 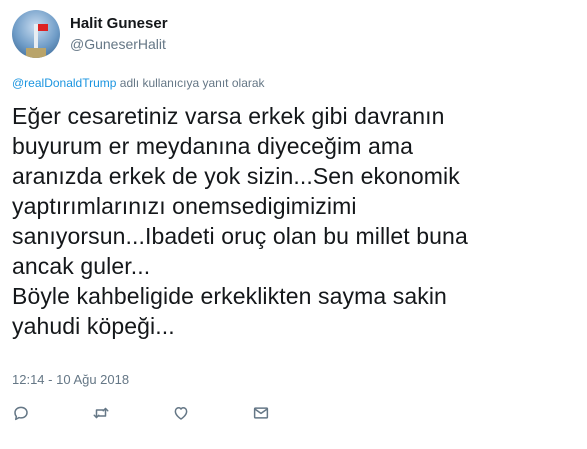 I want to click on reply-mention-link: @realDonaldTrump, so click(x=64, y=83).